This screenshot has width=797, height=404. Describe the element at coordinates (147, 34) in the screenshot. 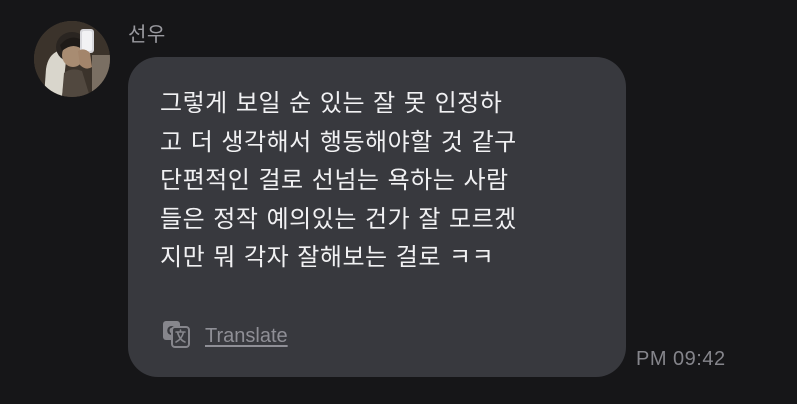

I see `sender-name: 선우` at that location.